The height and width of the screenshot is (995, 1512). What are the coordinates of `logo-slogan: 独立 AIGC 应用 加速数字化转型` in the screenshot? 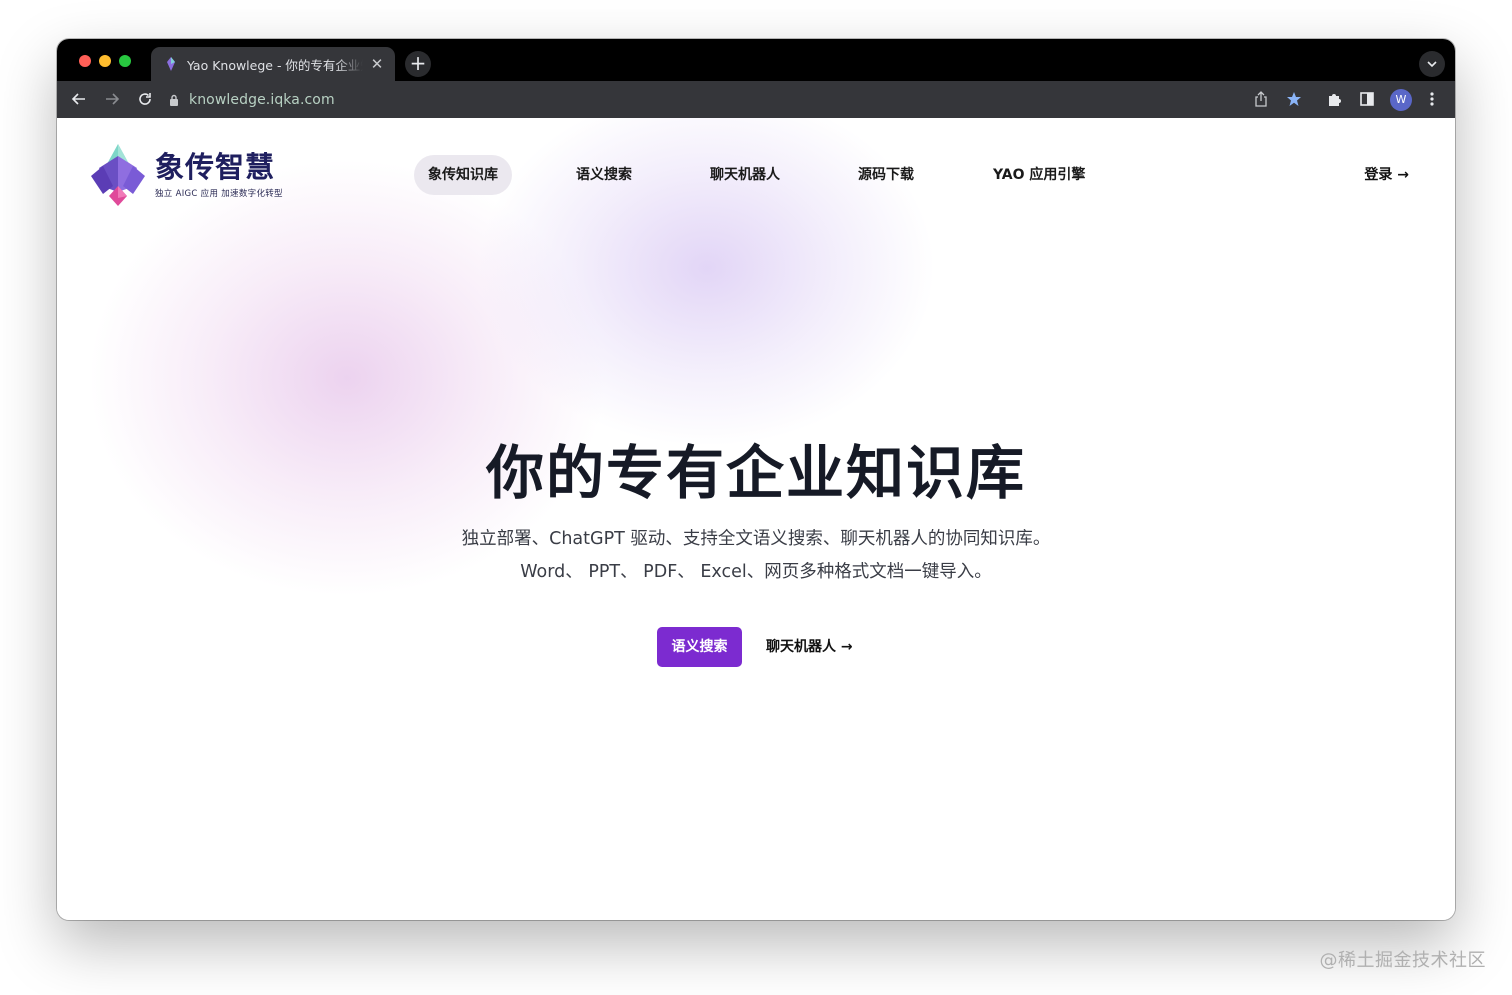 It's located at (219, 194).